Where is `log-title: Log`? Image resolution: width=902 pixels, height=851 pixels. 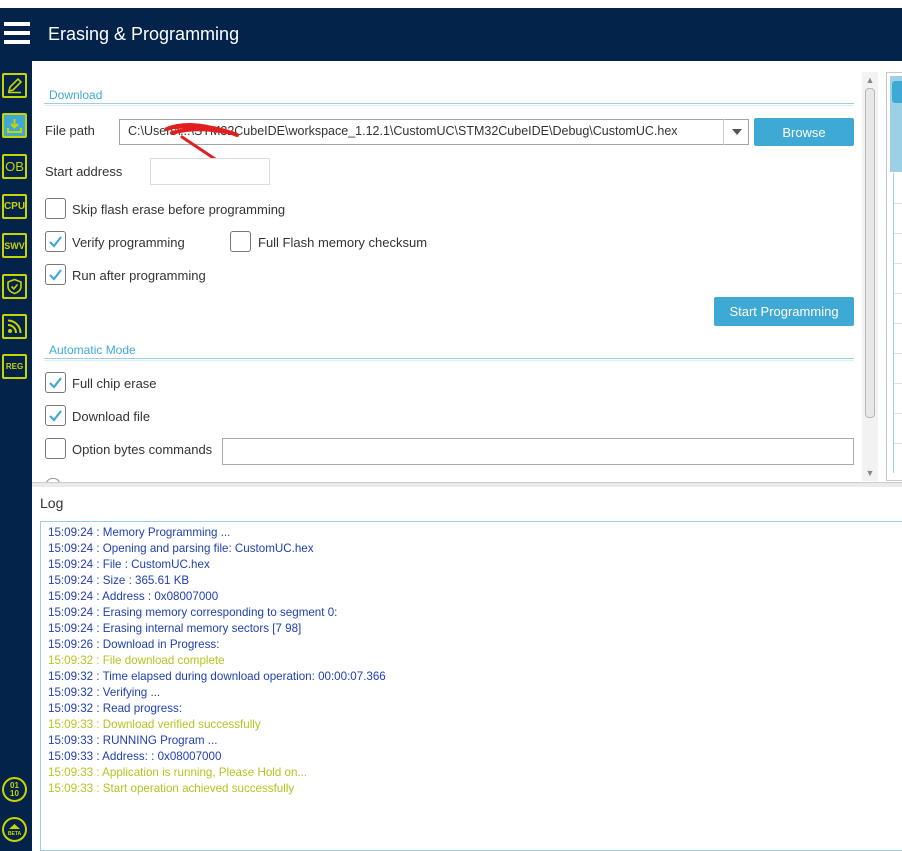
log-title: Log is located at coordinates (52, 503).